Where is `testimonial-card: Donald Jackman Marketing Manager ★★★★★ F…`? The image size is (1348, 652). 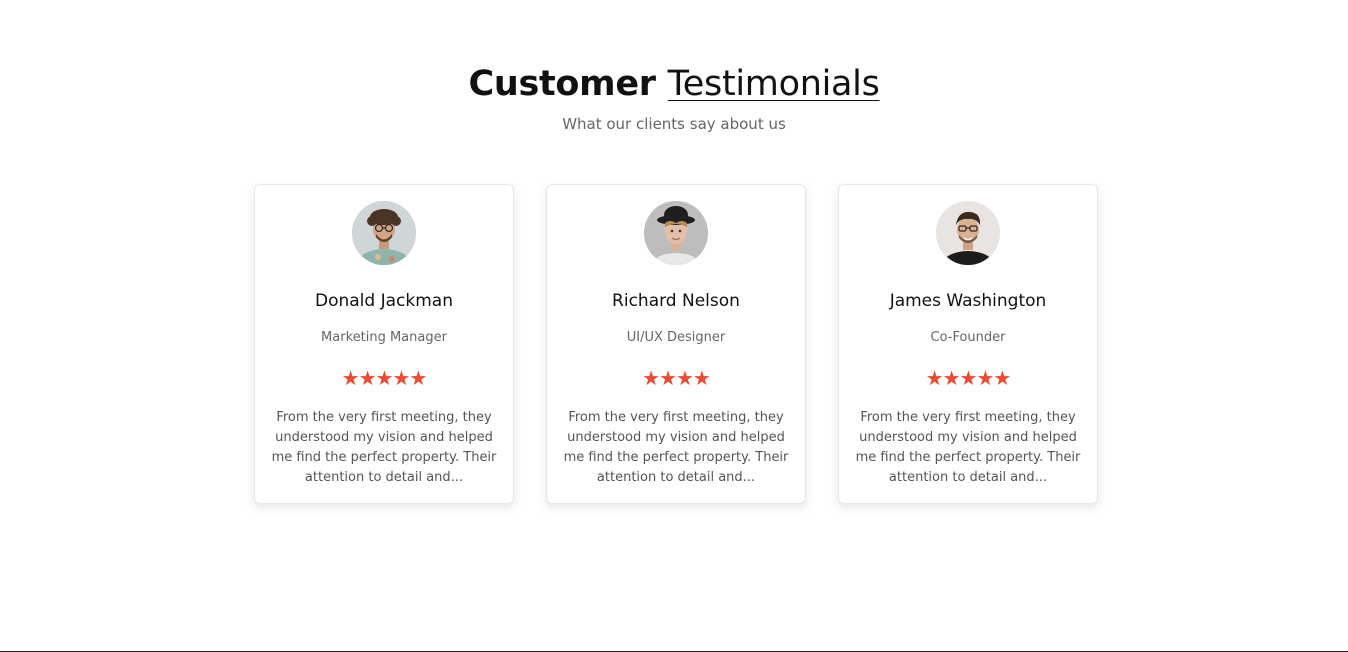 testimonial-card: Donald Jackman Marketing Manager ★★★★★ F… is located at coordinates (384, 344).